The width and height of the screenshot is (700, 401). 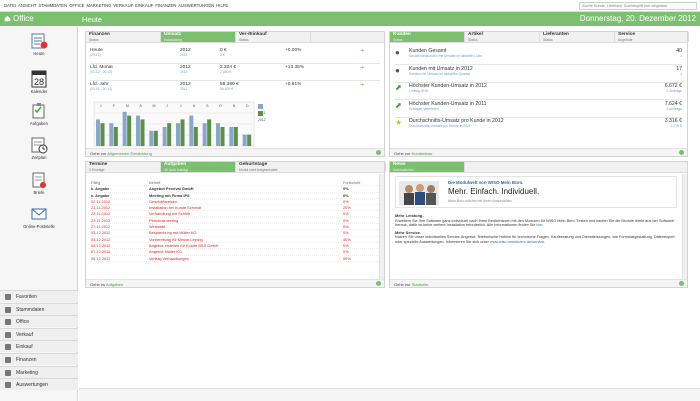 I want to click on stat-subvalue: 2.275 €, so click(x=676, y=126).